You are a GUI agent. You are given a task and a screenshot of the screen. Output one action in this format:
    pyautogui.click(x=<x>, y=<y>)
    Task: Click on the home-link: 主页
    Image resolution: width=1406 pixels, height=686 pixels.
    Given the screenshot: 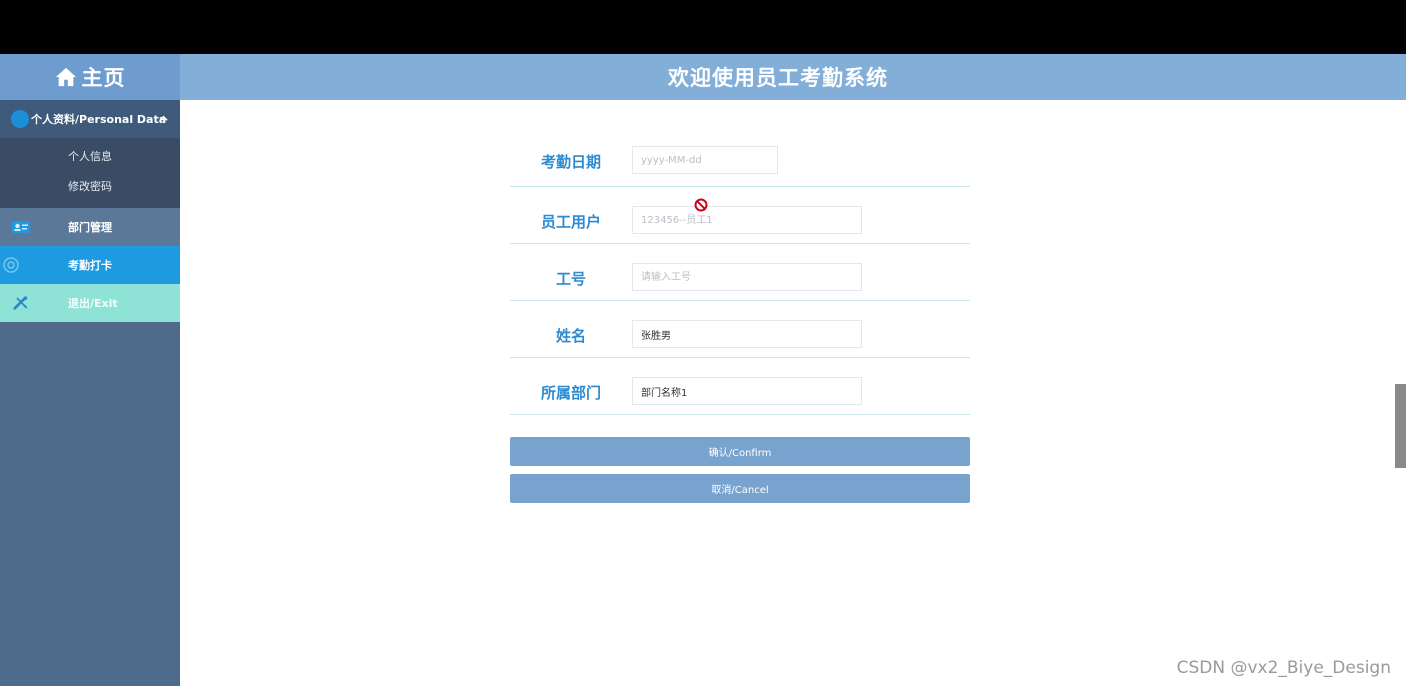 What is the action you would take?
    pyautogui.click(x=90, y=77)
    